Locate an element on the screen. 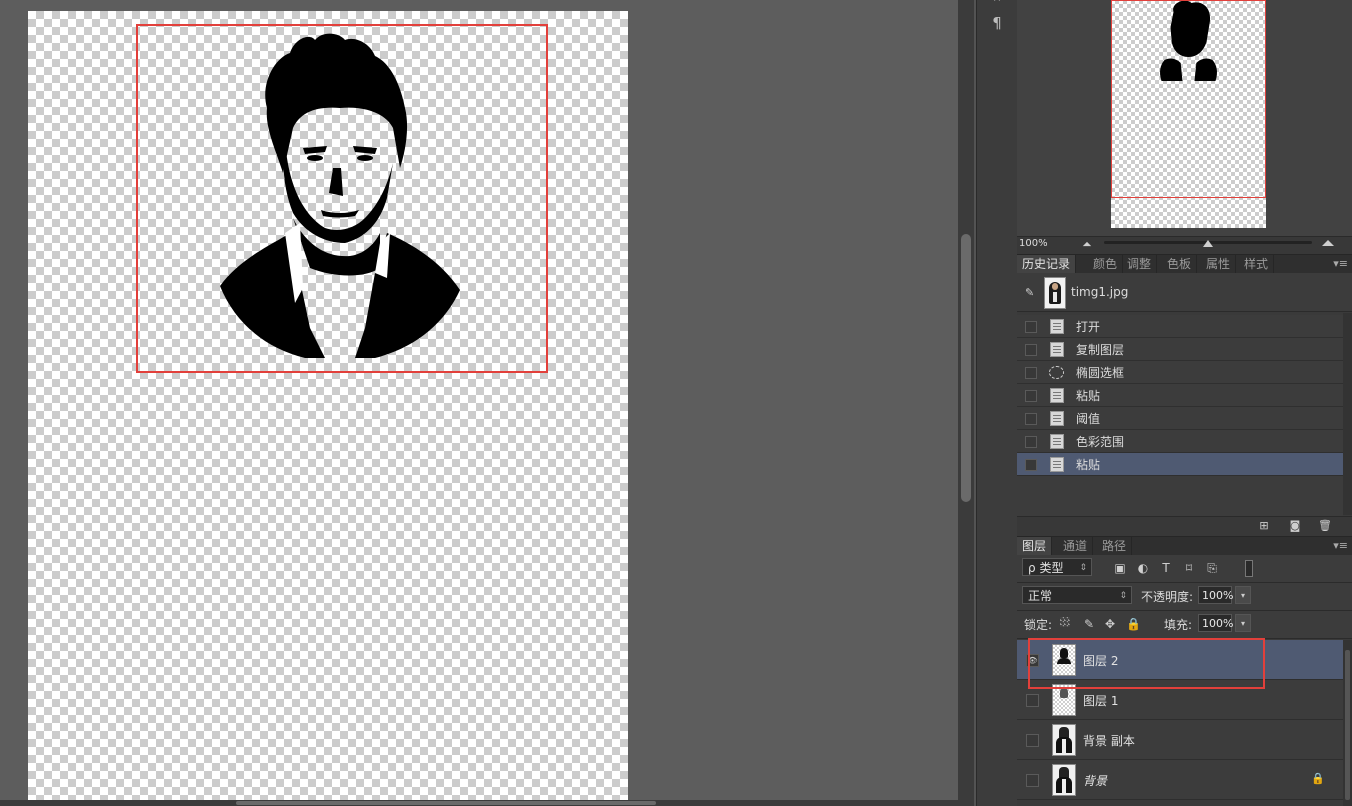  pixel-layer-filter-icon: ▣ is located at coordinates (1120, 568).